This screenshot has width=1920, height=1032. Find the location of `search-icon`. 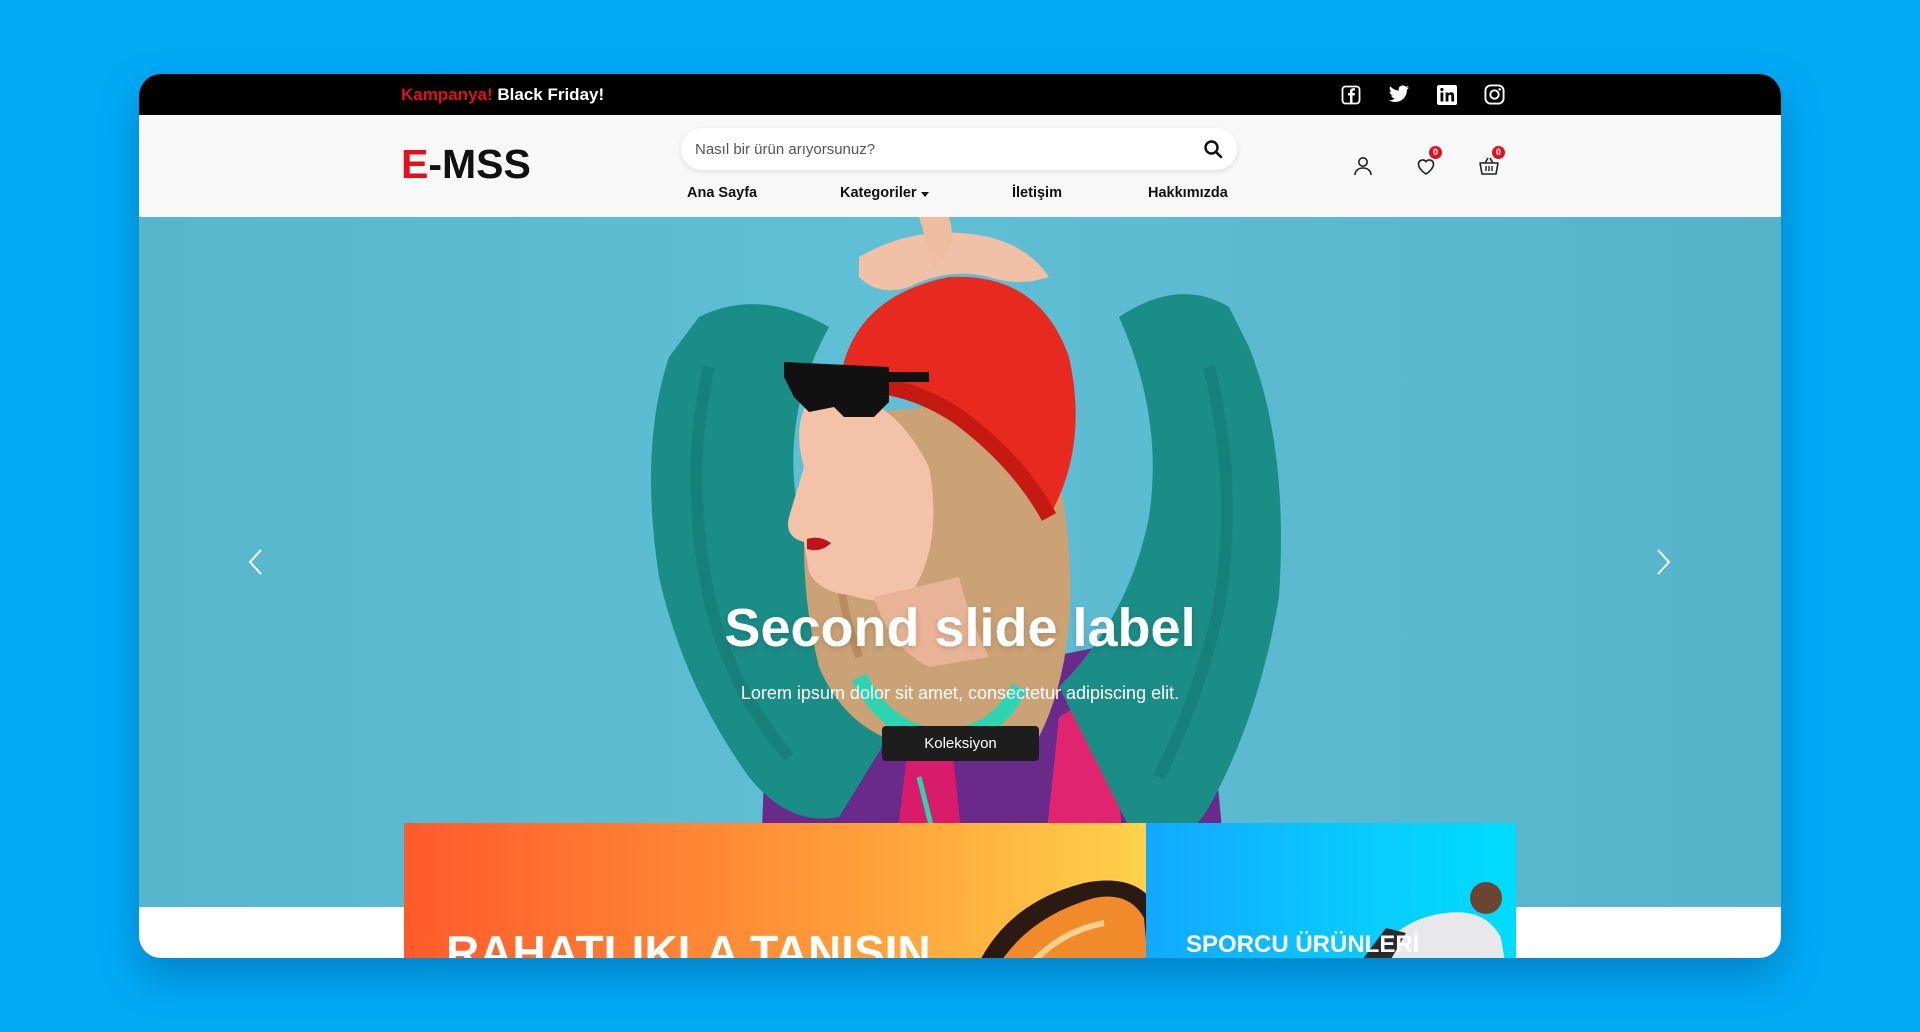

search-icon is located at coordinates (1213, 149).